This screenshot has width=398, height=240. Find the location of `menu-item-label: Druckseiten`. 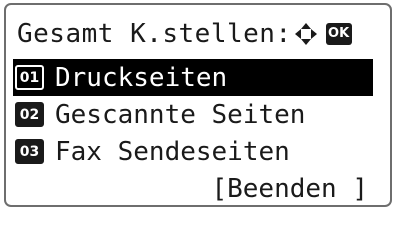

menu-item-label: Druckseiten is located at coordinates (141, 77).